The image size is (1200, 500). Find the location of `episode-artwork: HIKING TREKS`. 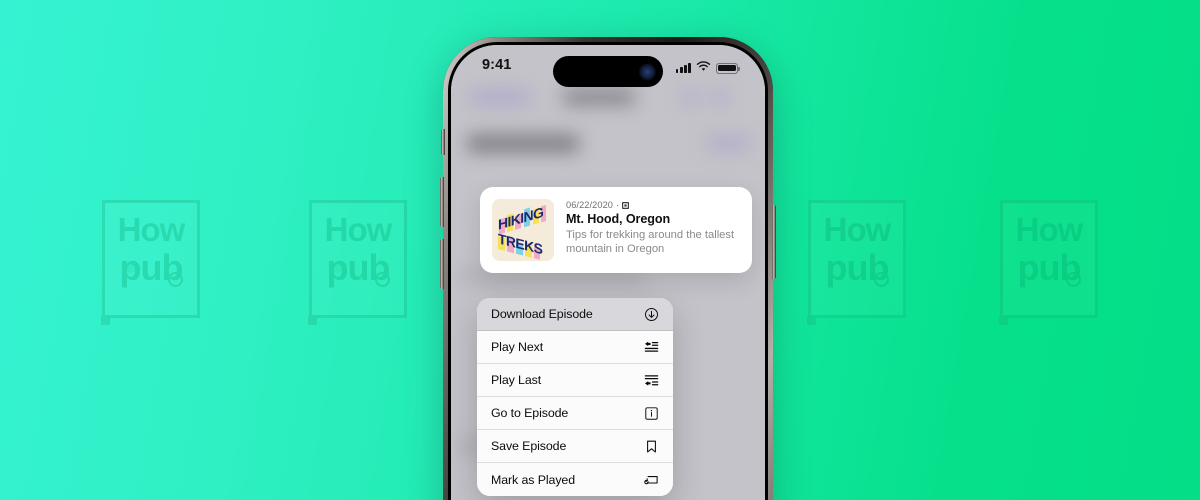

episode-artwork: HIKING TREKS is located at coordinates (523, 230).